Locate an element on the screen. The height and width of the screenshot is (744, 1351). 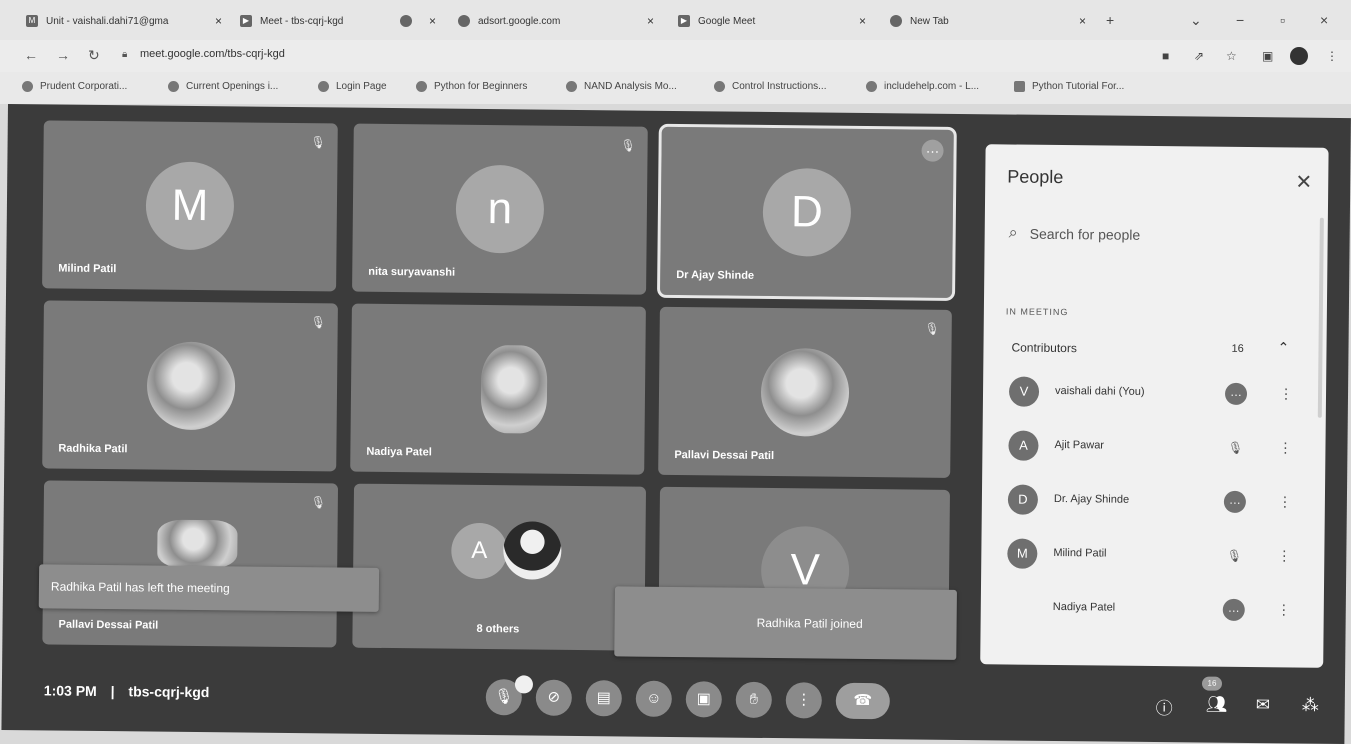
people-list-item: D Dr. Ajay Shinde … ⋮ is located at coordinates (1157, 501).